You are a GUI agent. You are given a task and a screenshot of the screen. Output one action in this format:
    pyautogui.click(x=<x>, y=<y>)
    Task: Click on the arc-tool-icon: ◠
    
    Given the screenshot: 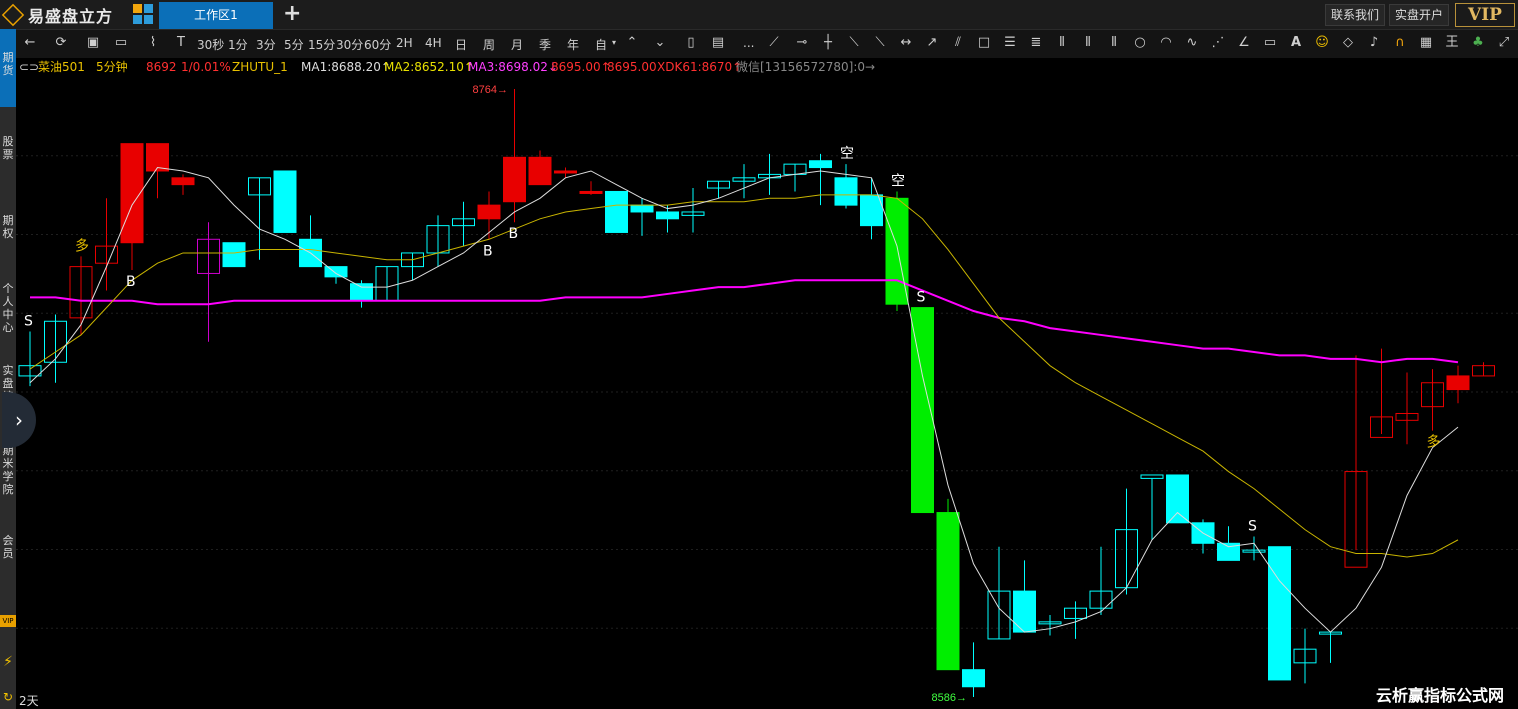 What is the action you would take?
    pyautogui.click(x=1166, y=43)
    